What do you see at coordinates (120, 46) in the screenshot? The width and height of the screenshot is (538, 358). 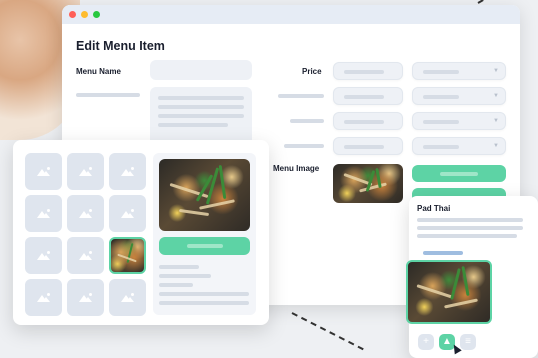 I see `page-title: Edit Menu Item` at bounding box center [120, 46].